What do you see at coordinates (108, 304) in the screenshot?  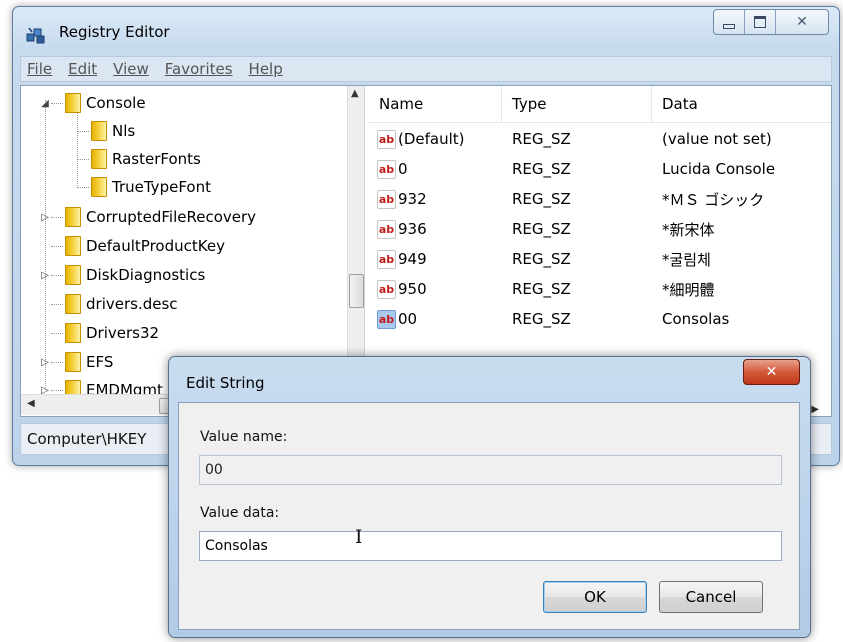 I see `tree-item-drivers-desc: drivers.desc` at bounding box center [108, 304].